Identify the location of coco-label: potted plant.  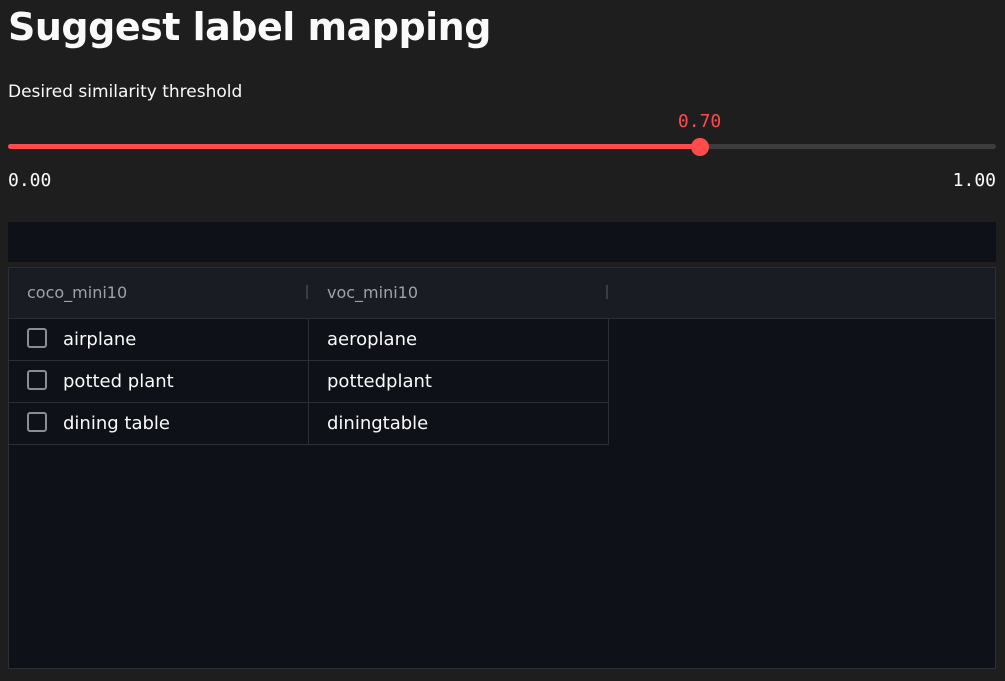
(118, 381).